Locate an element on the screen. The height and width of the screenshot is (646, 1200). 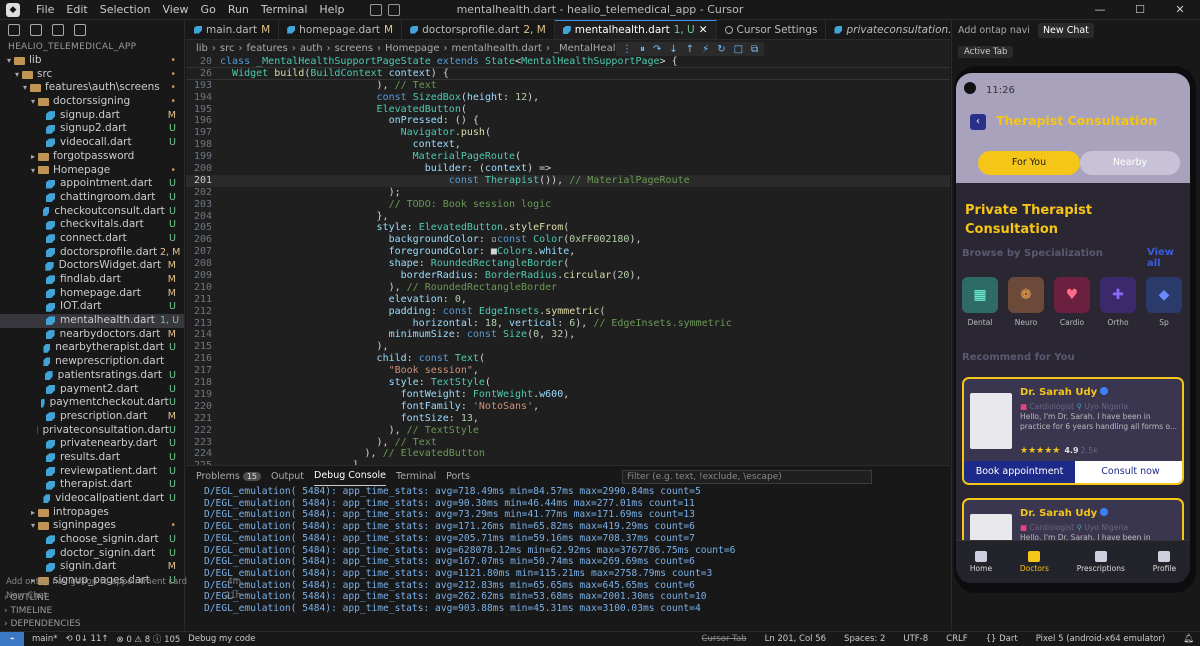
tree-item: privateconsultation.dart U is located at coordinates (92, 431).